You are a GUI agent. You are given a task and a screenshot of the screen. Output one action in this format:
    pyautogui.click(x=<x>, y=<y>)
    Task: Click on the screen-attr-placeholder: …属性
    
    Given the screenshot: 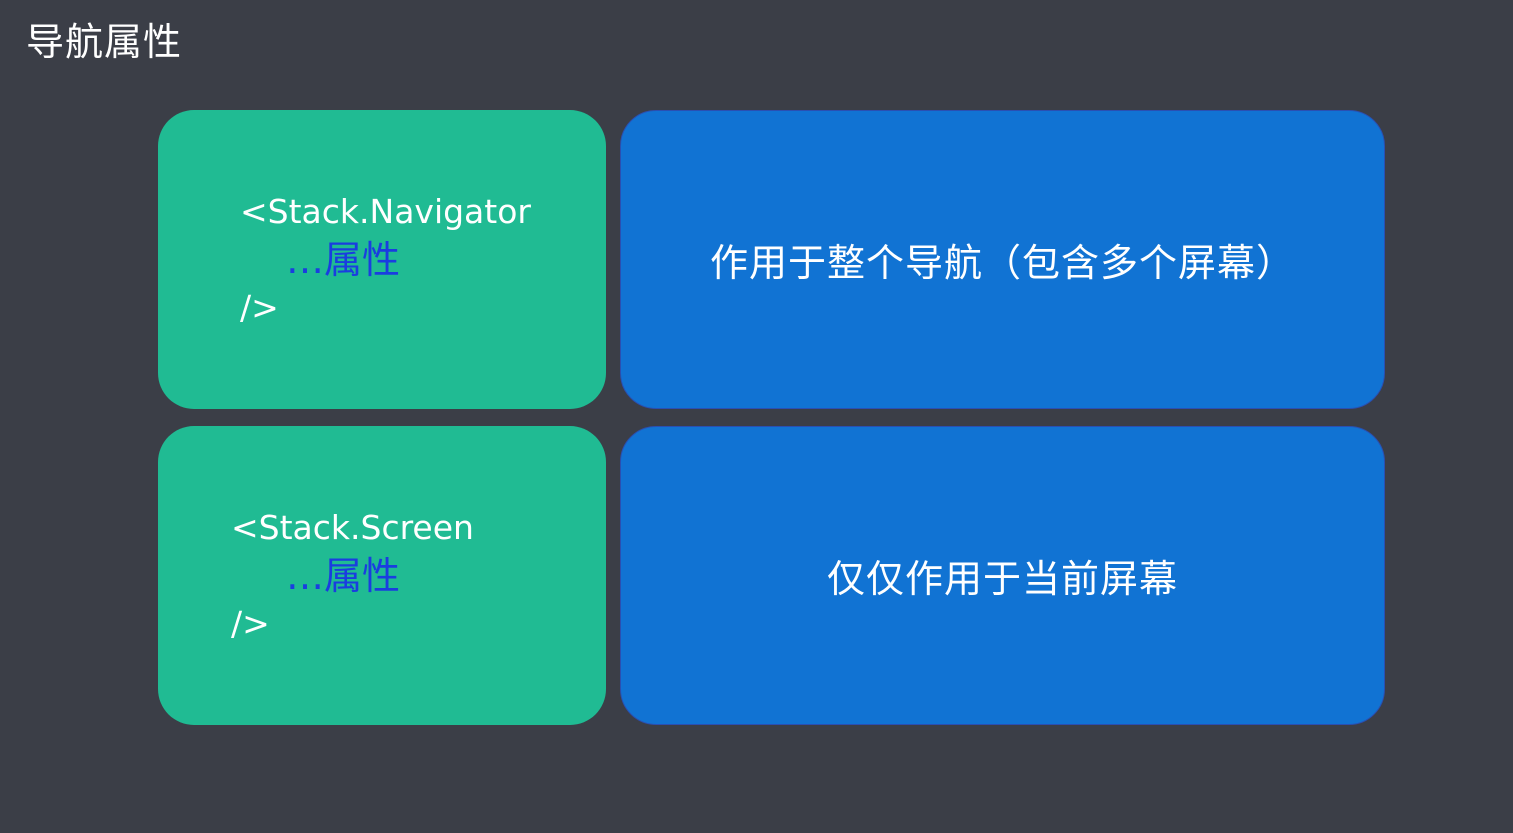 What is the action you would take?
    pyautogui.click(x=343, y=576)
    